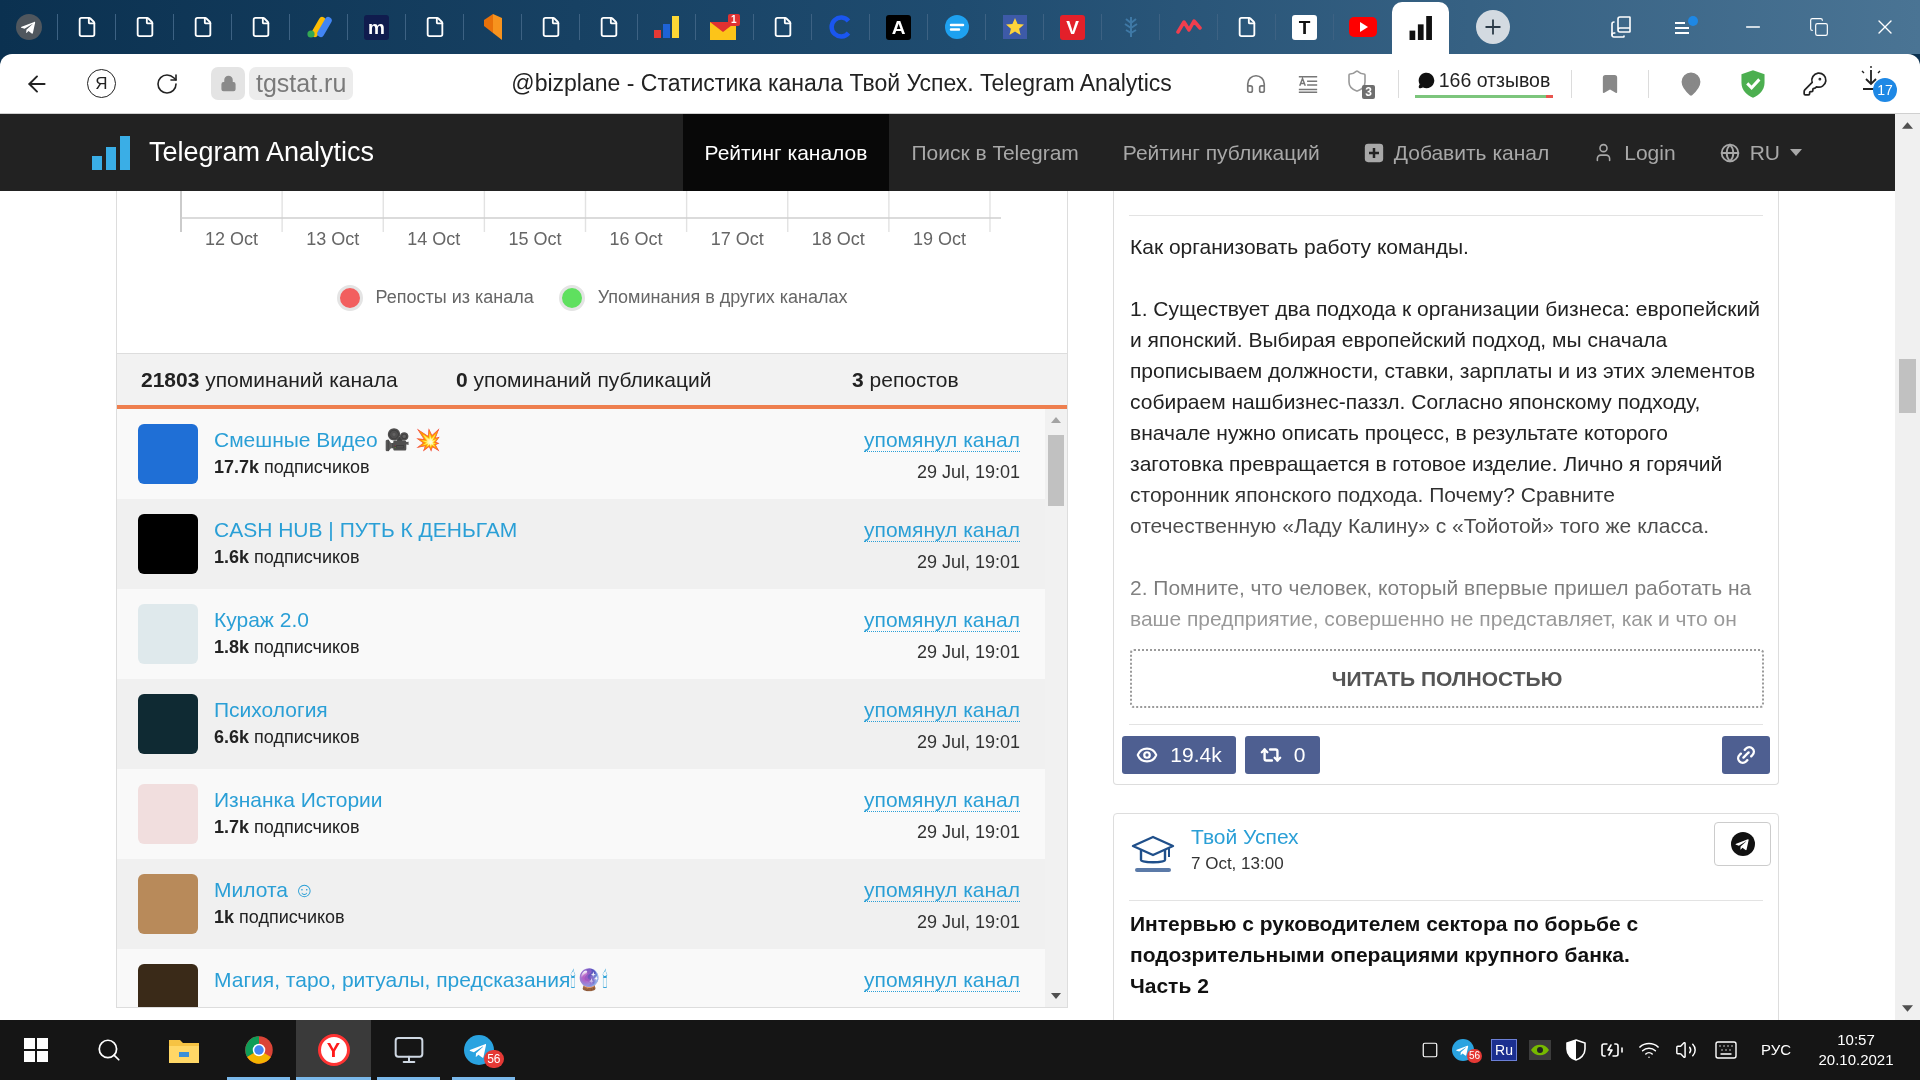 This screenshot has height=1080, width=1920. What do you see at coordinates (366, 530) in the screenshot?
I see `channel-link: CASH HUB | ПУТЬ К ДЕНЬГАМ` at bounding box center [366, 530].